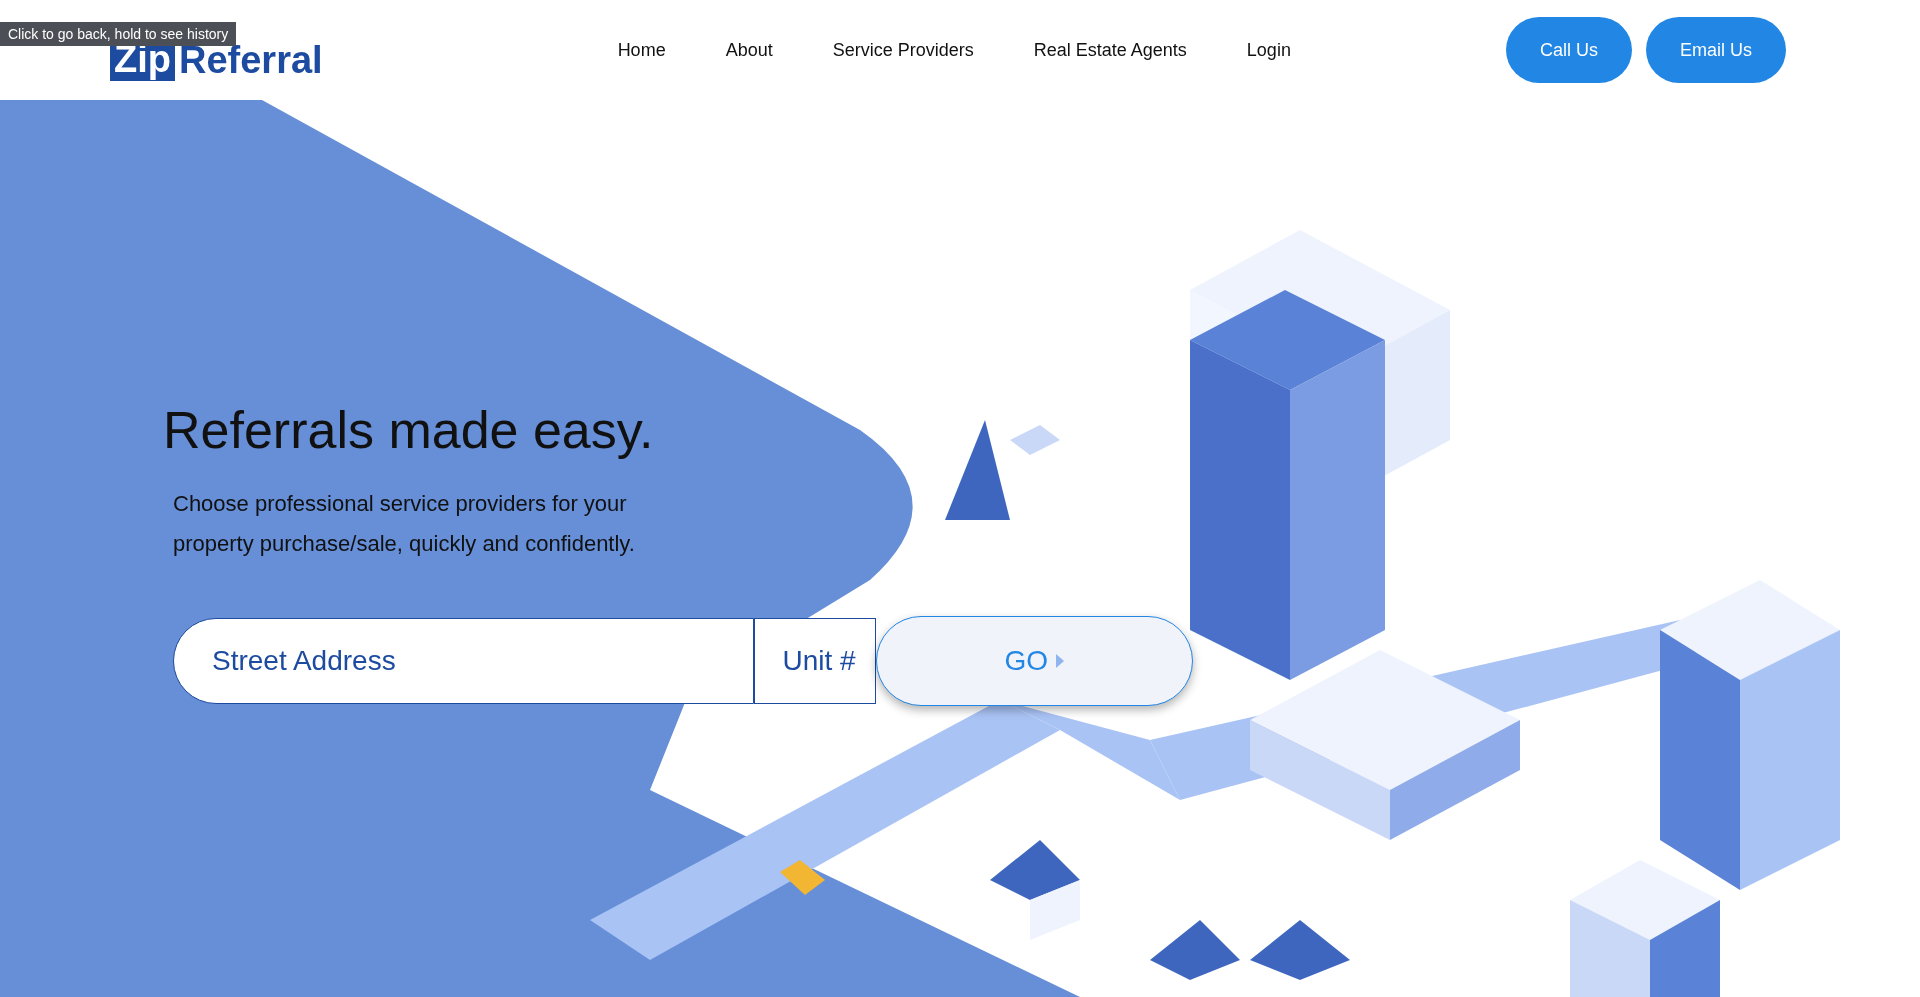 This screenshot has height=997, width=1920. What do you see at coordinates (118, 34) in the screenshot?
I see `browser-tooltip: Click to go back, hold to see history` at bounding box center [118, 34].